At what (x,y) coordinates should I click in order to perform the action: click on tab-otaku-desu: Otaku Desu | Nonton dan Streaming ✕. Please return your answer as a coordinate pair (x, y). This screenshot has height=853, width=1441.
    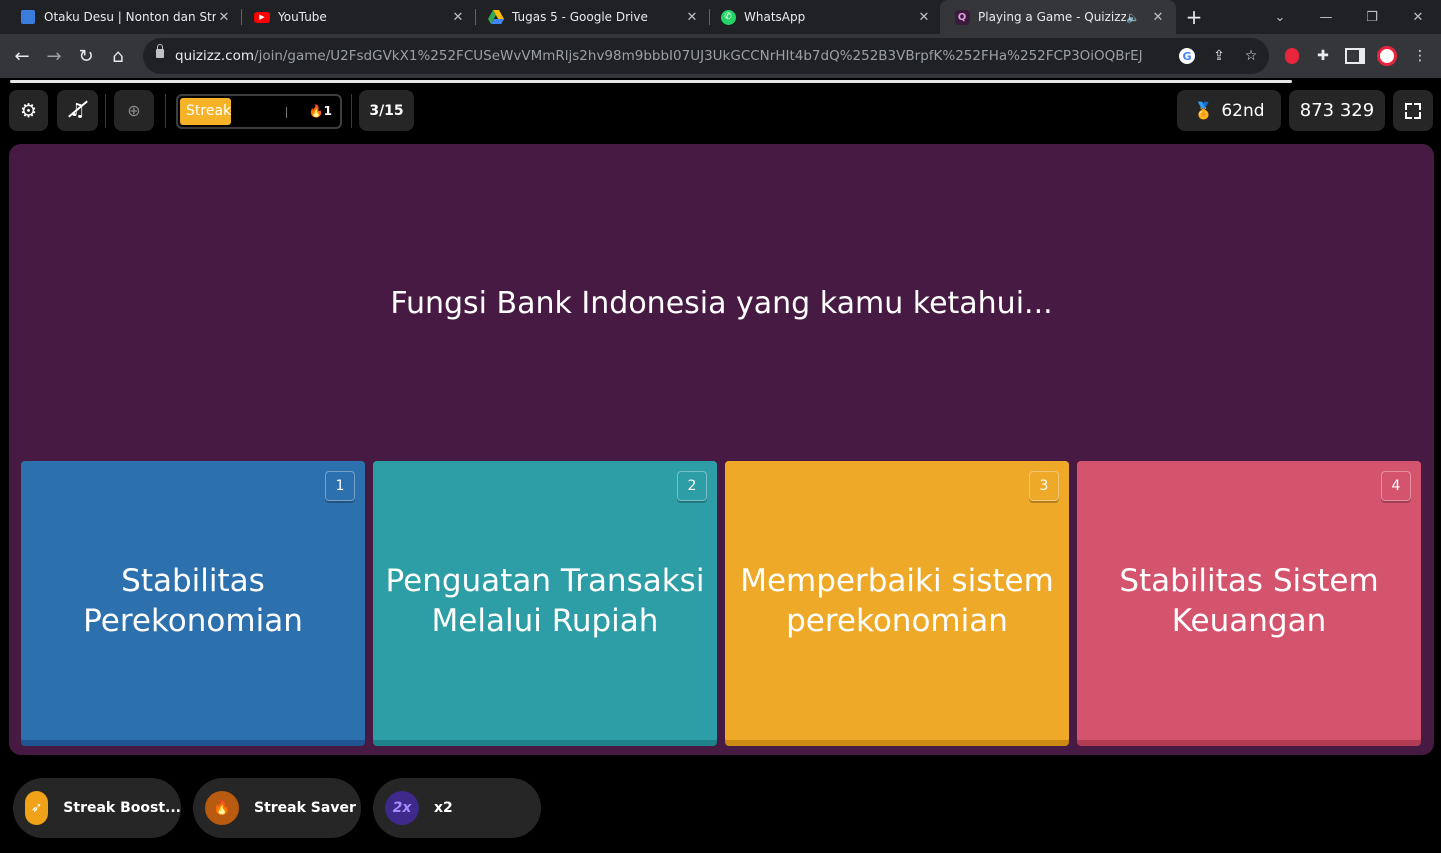
    Looking at the image, I should click on (121, 17).